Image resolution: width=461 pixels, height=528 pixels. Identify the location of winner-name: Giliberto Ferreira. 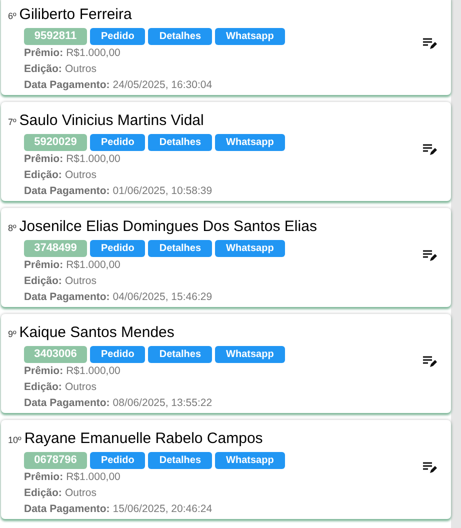
(75, 14).